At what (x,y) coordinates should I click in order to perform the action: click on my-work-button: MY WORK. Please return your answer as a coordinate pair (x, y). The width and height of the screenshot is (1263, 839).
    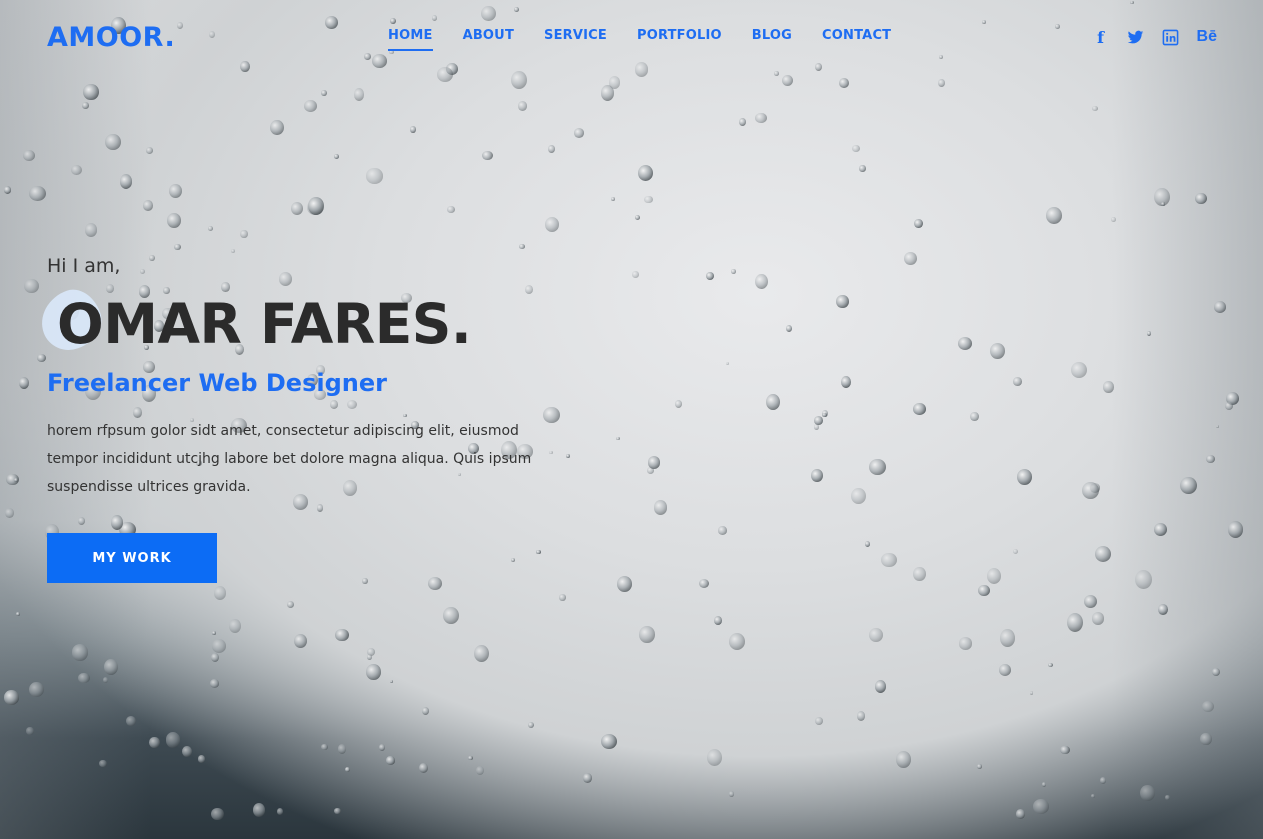
    Looking at the image, I should click on (132, 558).